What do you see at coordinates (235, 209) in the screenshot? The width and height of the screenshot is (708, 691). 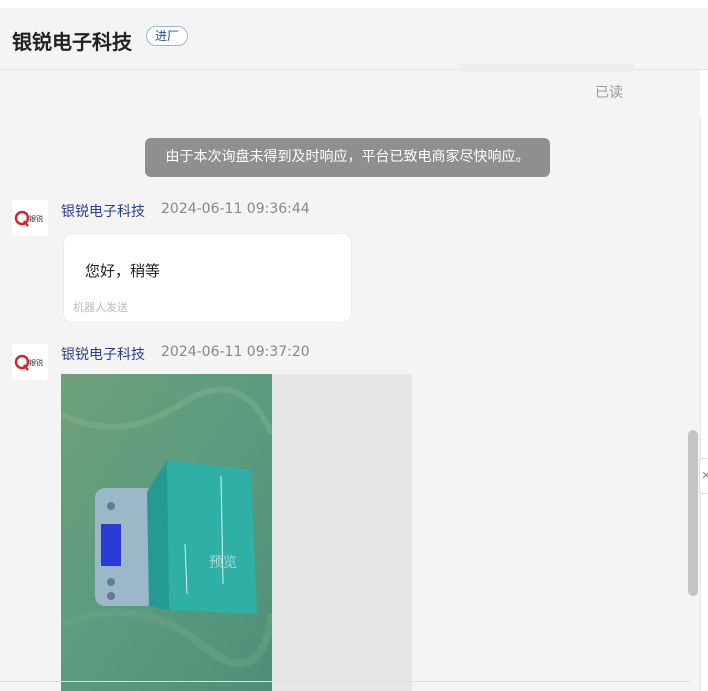 I see `message-time: 2024-06-11 09:36:44` at bounding box center [235, 209].